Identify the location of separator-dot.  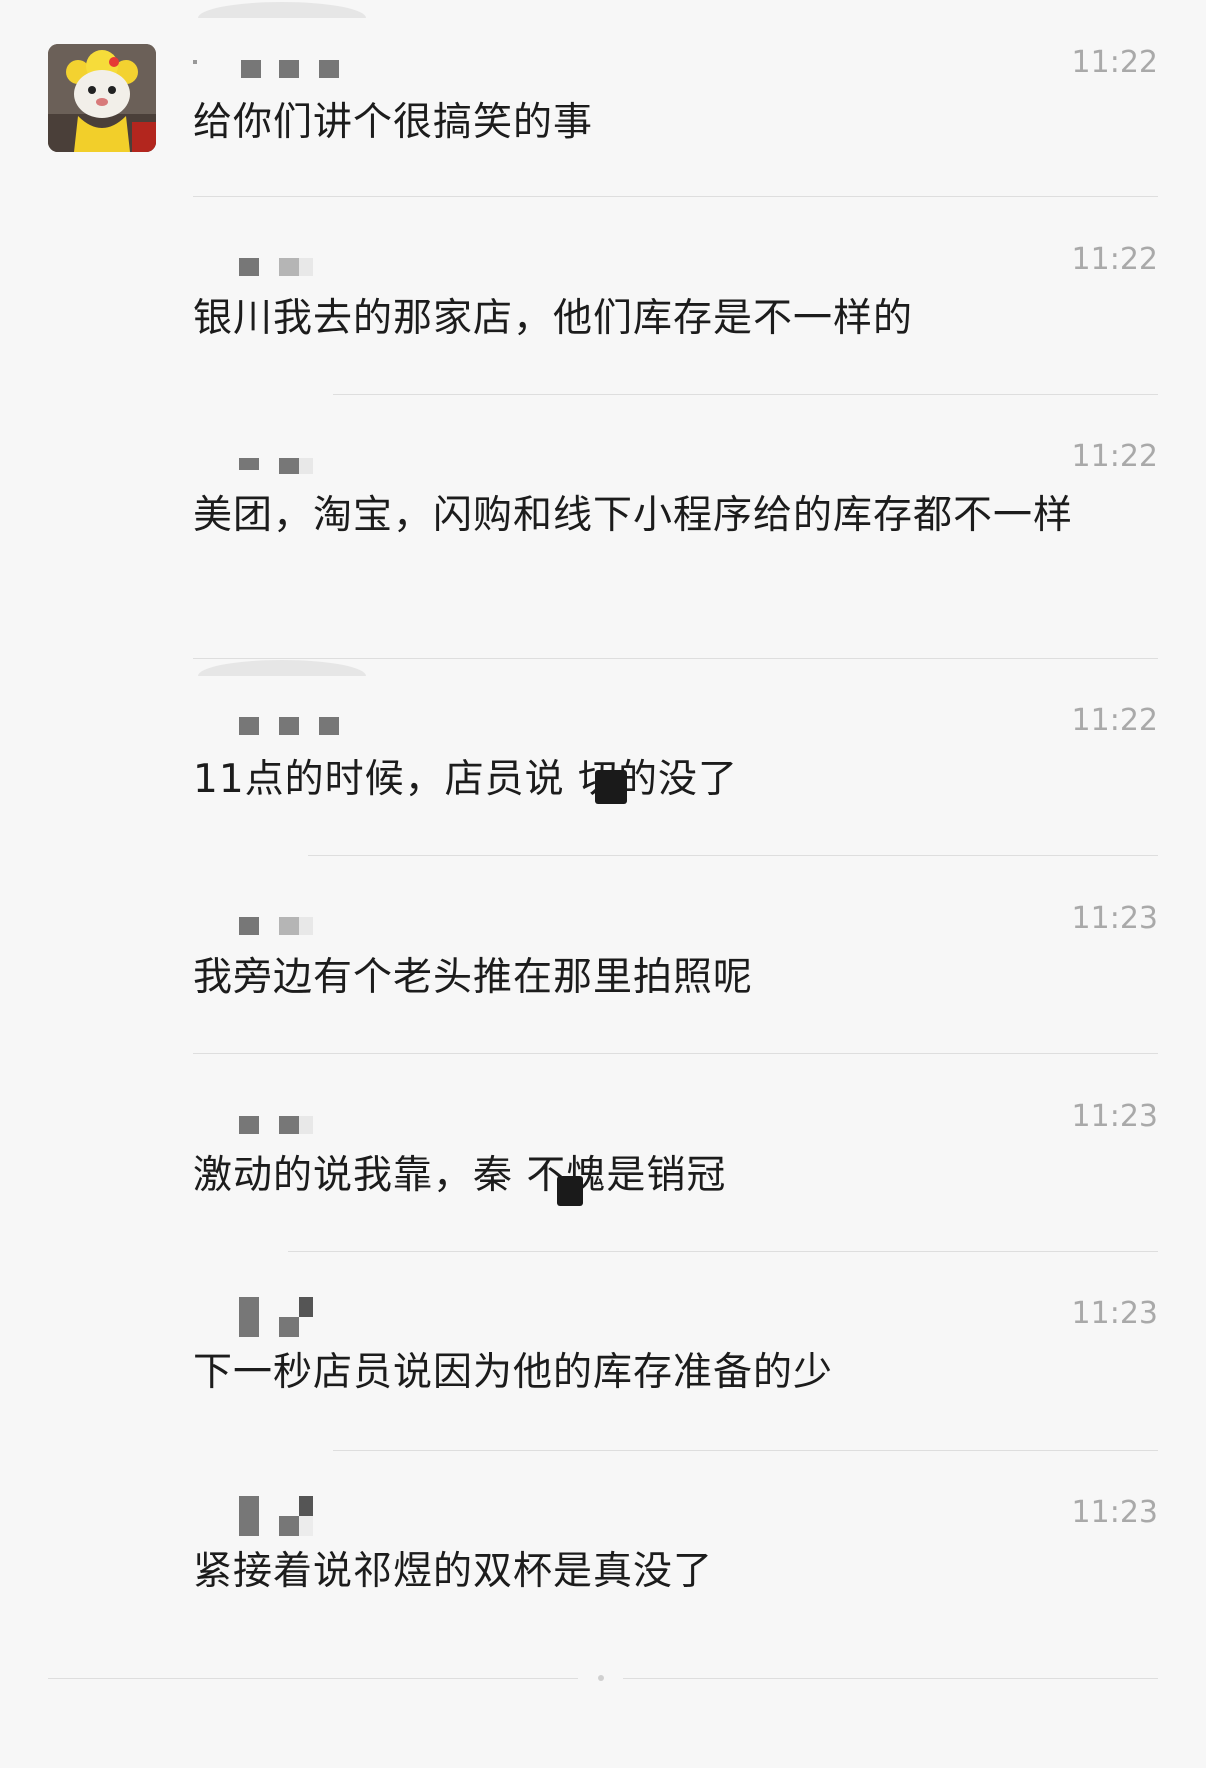
(601, 1678).